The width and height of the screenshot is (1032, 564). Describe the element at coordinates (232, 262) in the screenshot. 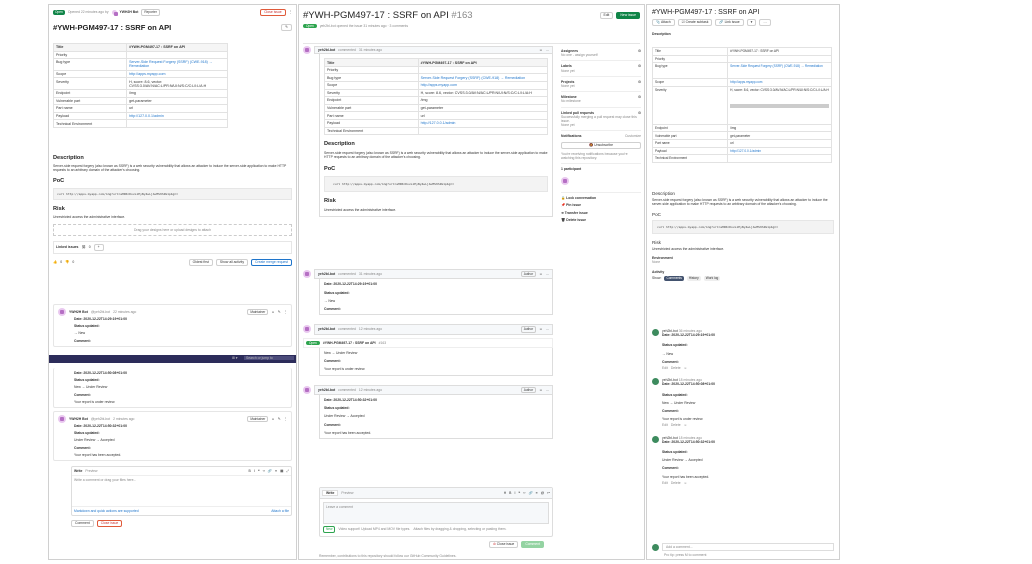

I see `filter-dropdown: Show all activity` at that location.